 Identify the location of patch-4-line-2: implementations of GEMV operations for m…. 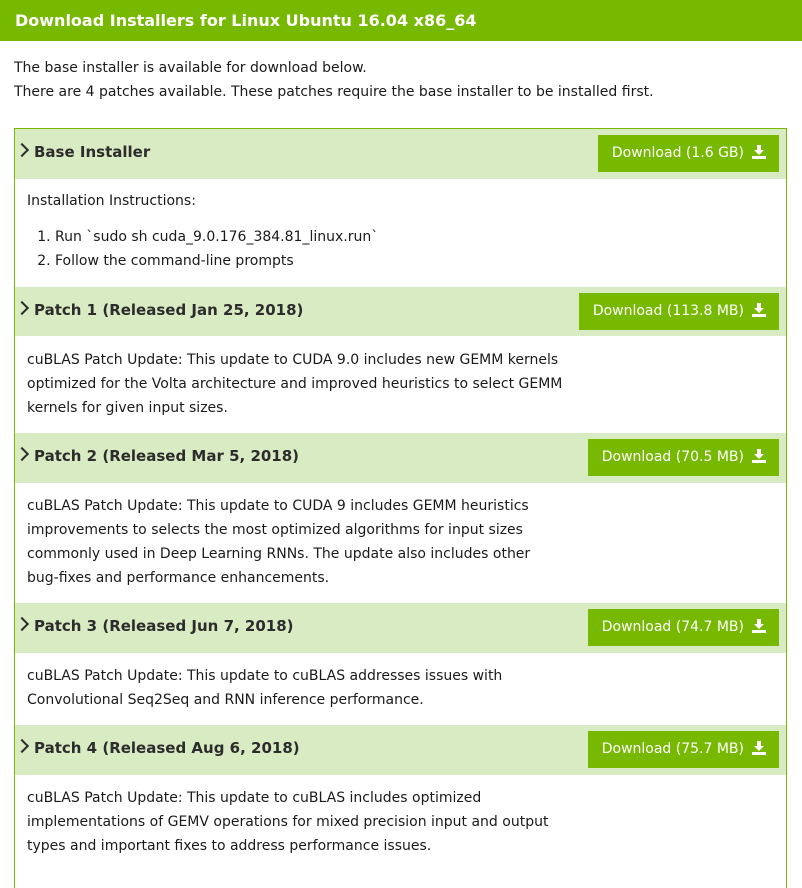
(288, 822).